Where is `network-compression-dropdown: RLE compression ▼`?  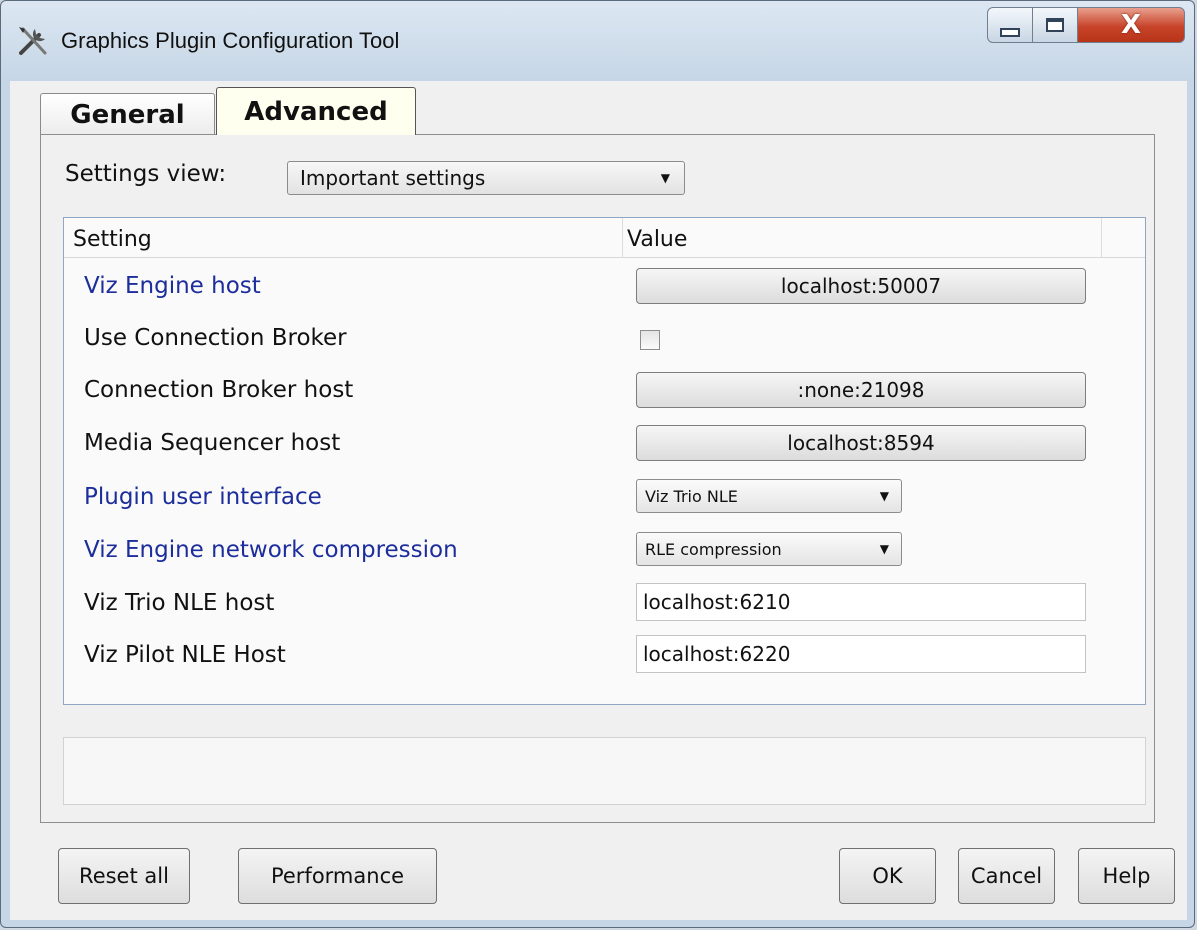
network-compression-dropdown: RLE compression ▼ is located at coordinates (769, 549).